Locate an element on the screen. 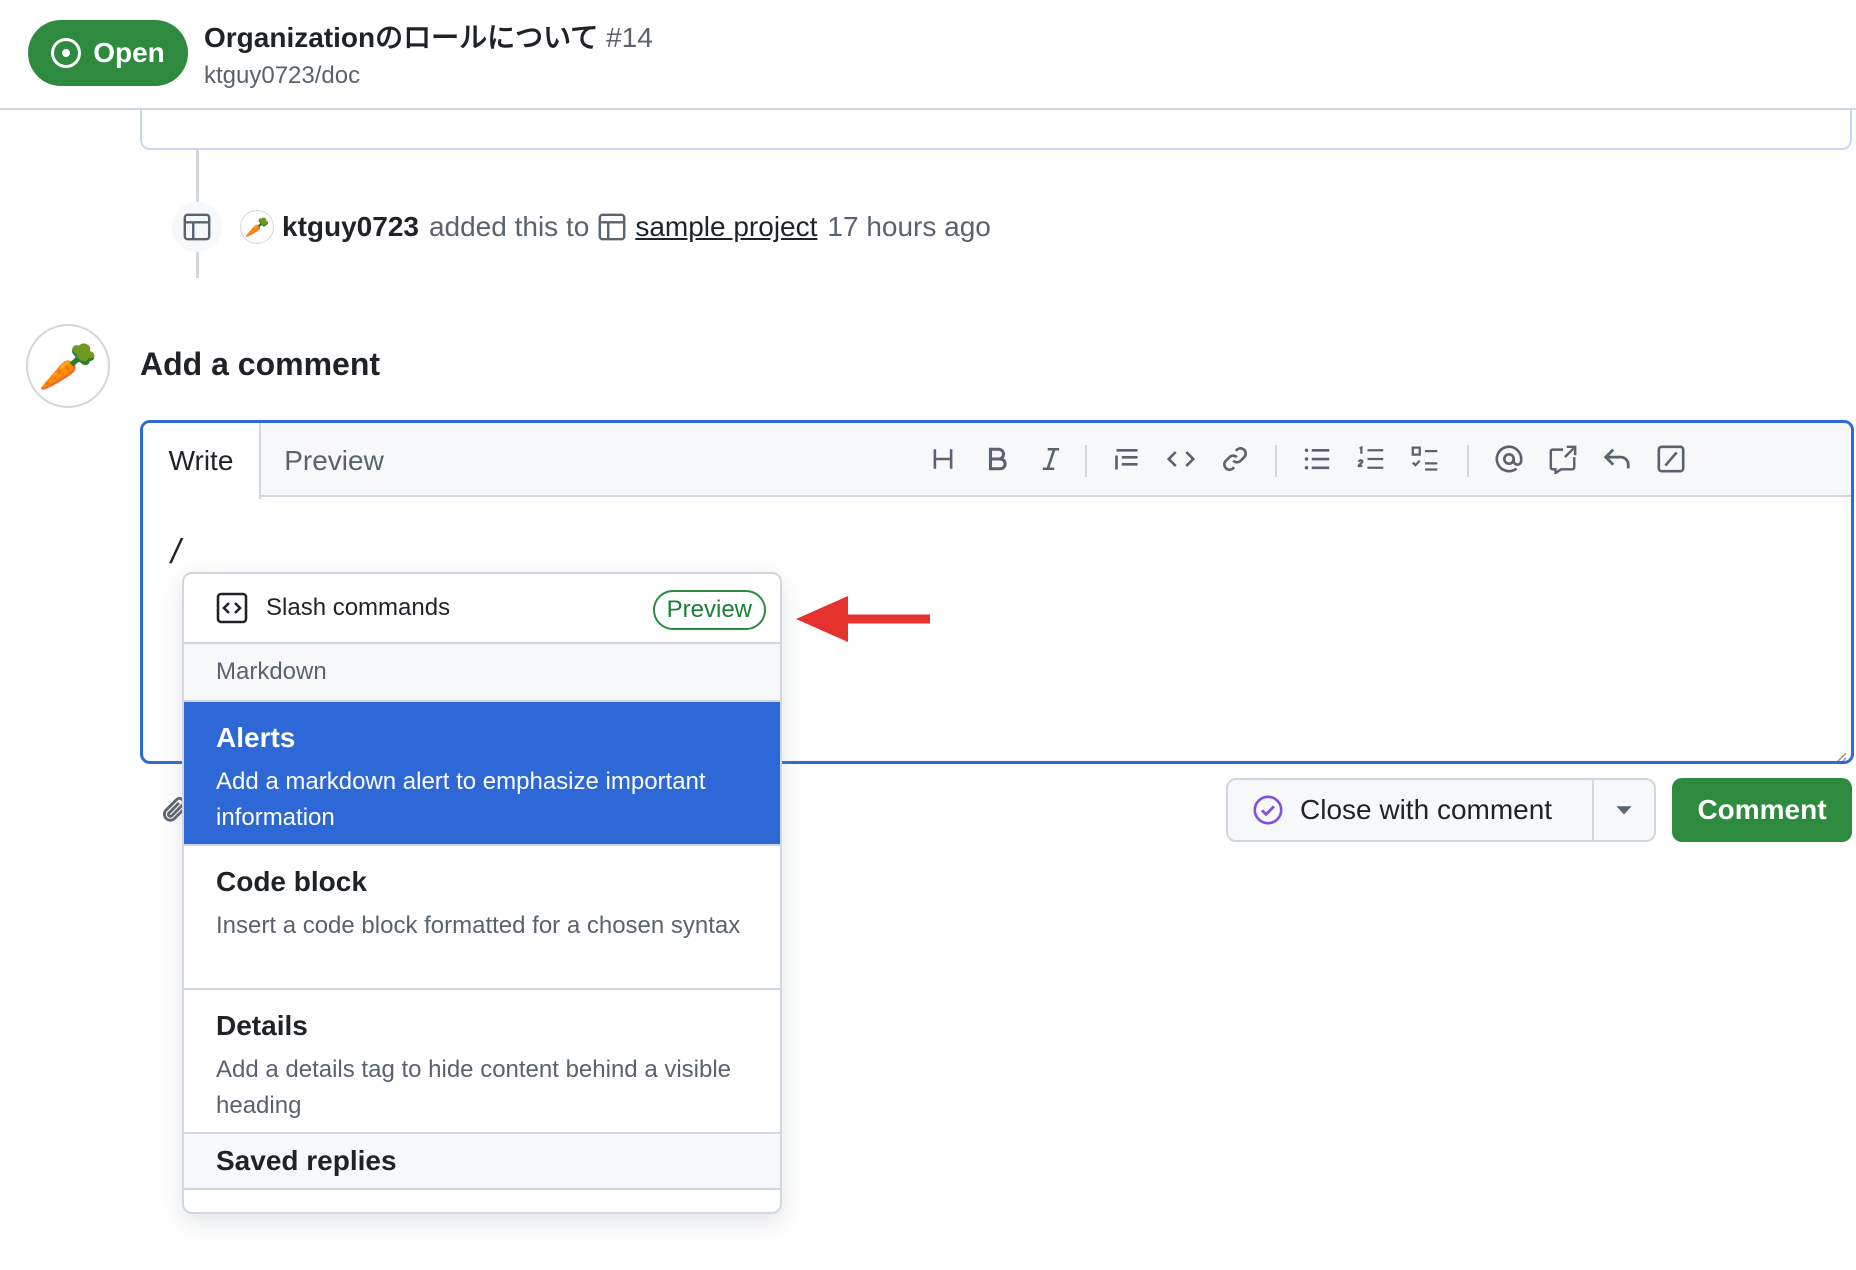 This screenshot has width=1856, height=1270. heading-icon is located at coordinates (943, 459).